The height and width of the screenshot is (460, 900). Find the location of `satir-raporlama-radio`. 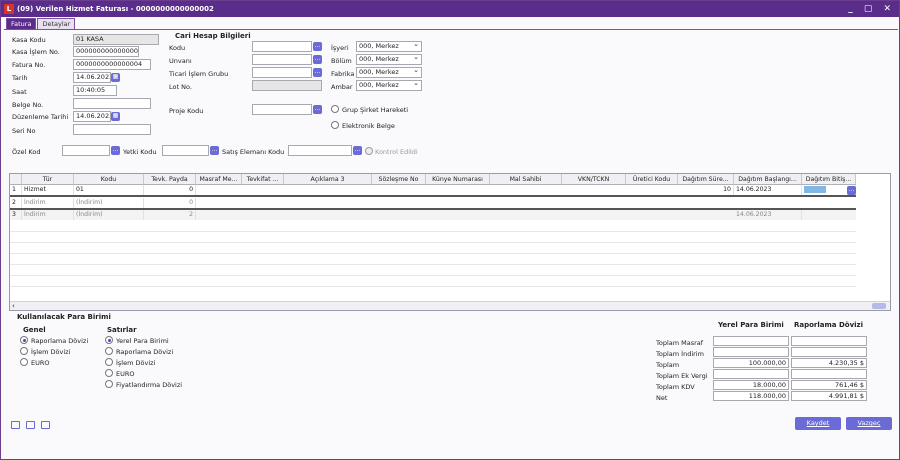

satir-raporlama-radio is located at coordinates (109, 351).